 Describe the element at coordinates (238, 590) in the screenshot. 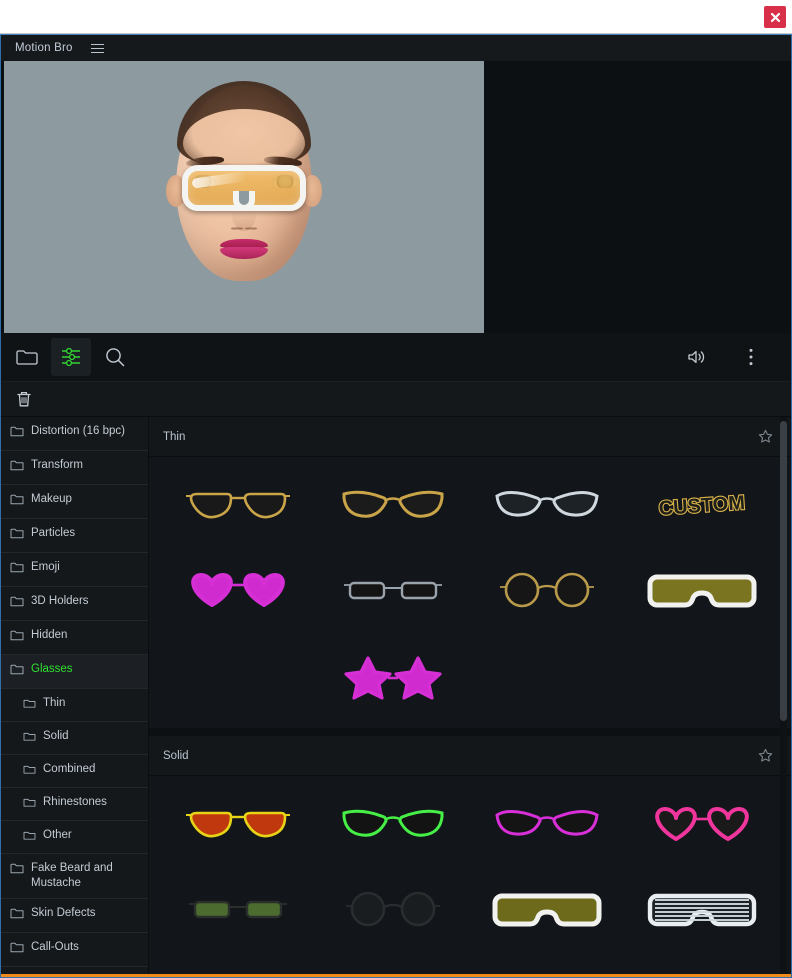

I see `preset-thumbnail-heart-magenta` at that location.